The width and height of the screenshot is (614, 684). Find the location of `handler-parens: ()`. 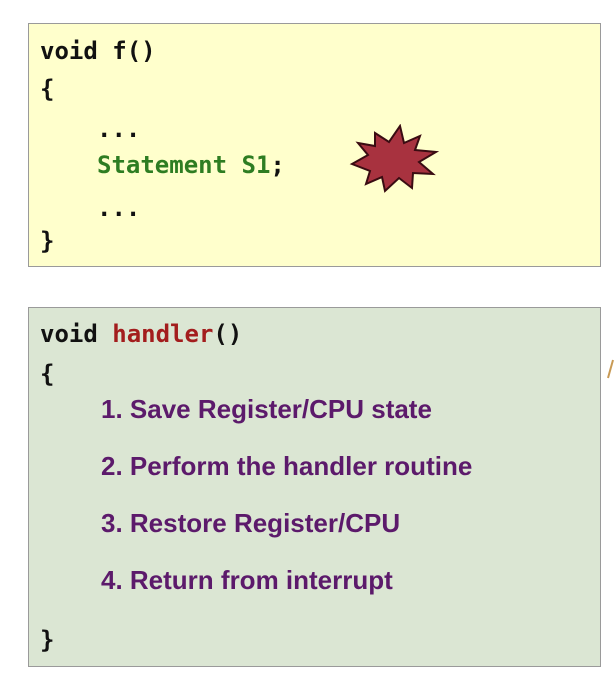

handler-parens: () is located at coordinates (228, 334).